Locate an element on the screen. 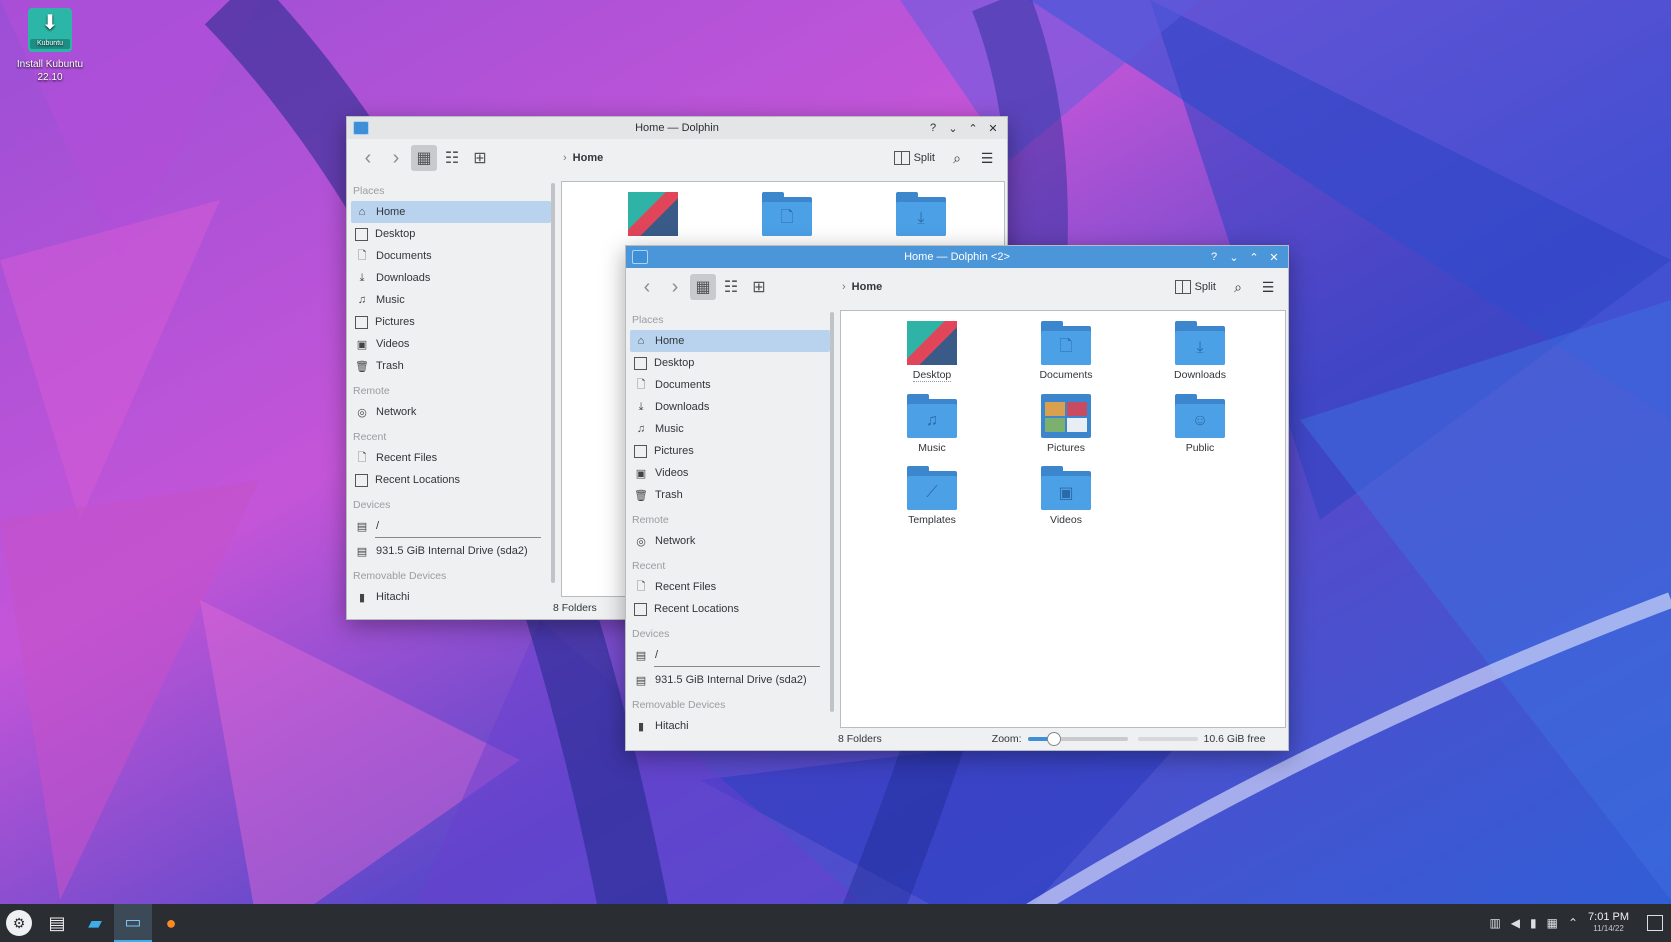 This screenshot has width=1671, height=942. tray-expand-icon: ⌃ is located at coordinates (1573, 923).